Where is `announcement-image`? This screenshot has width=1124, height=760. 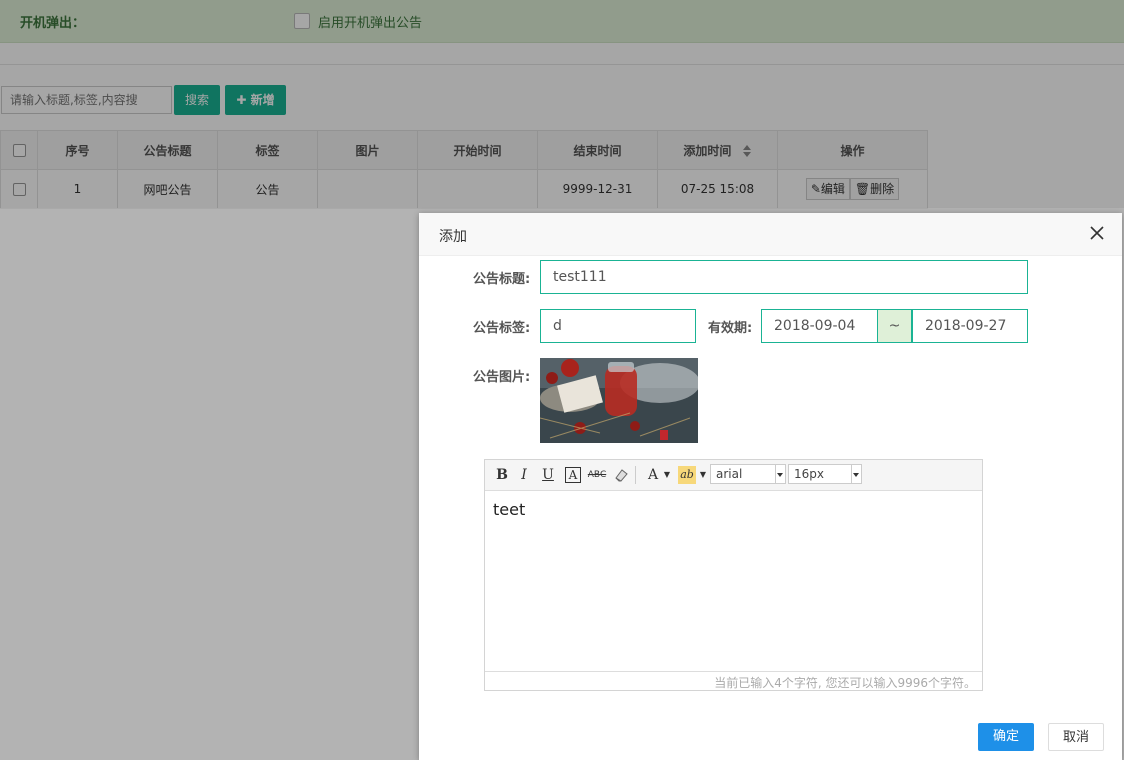
announcement-image is located at coordinates (619, 400).